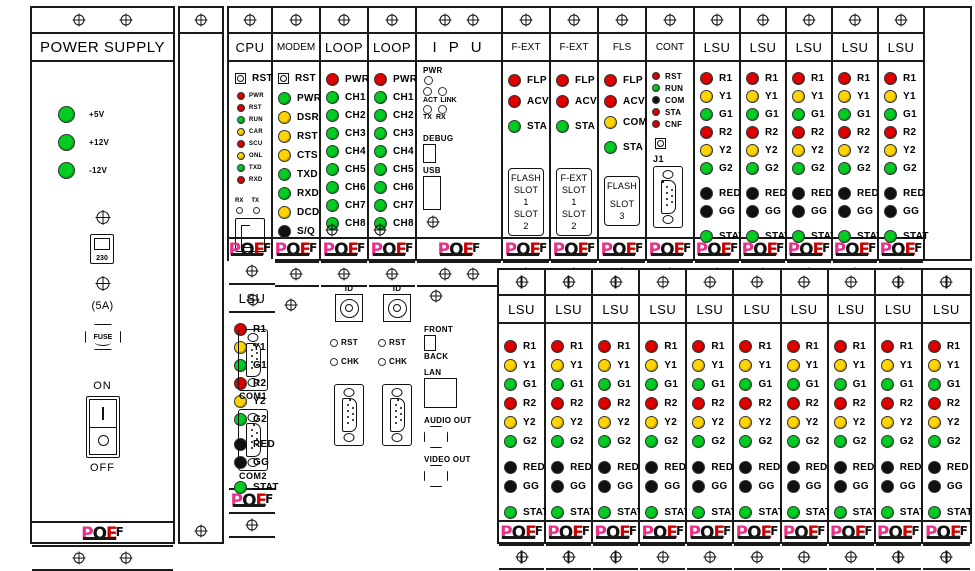  What do you see at coordinates (102, 468) in the screenshot?
I see `switch-off-label: OFF` at bounding box center [102, 468].